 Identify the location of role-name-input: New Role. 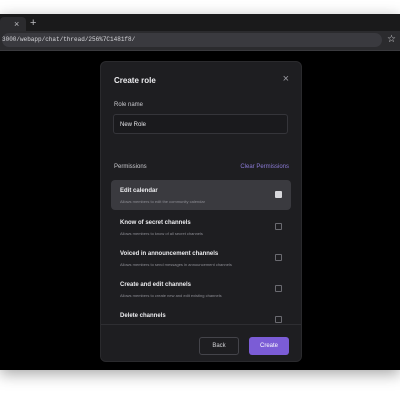
(200, 124).